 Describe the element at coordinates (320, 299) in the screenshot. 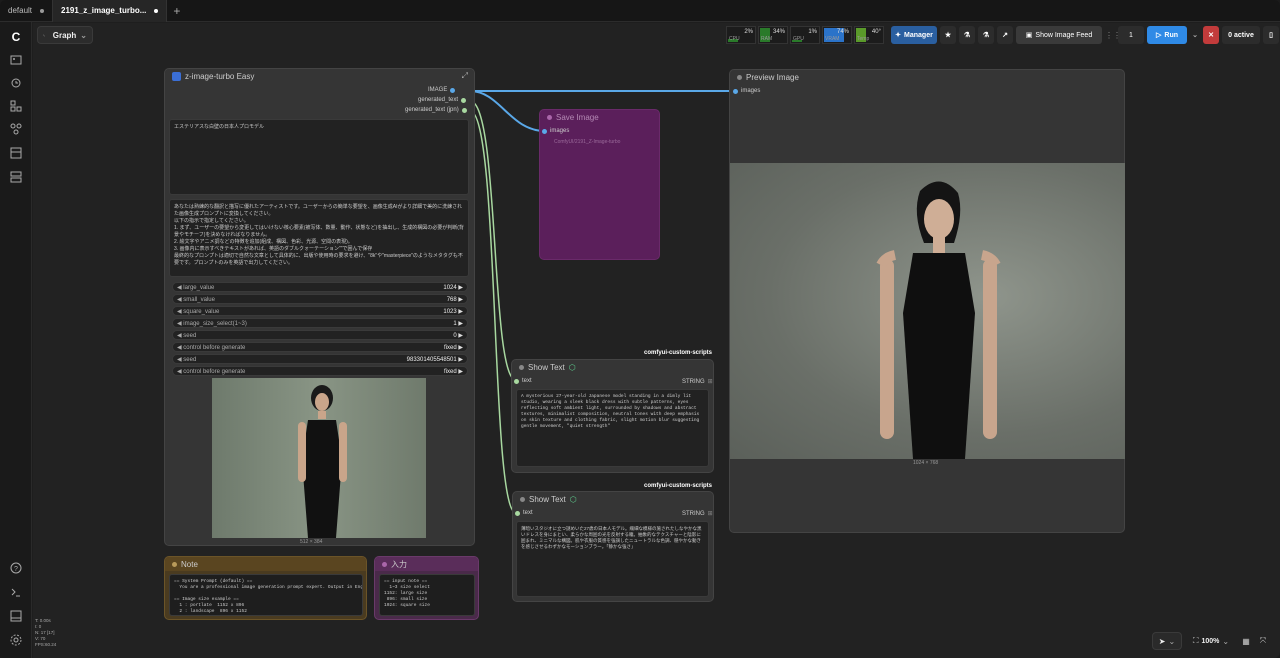

I see `widget-small-value: ◀ small_value 768 ▶` at that location.